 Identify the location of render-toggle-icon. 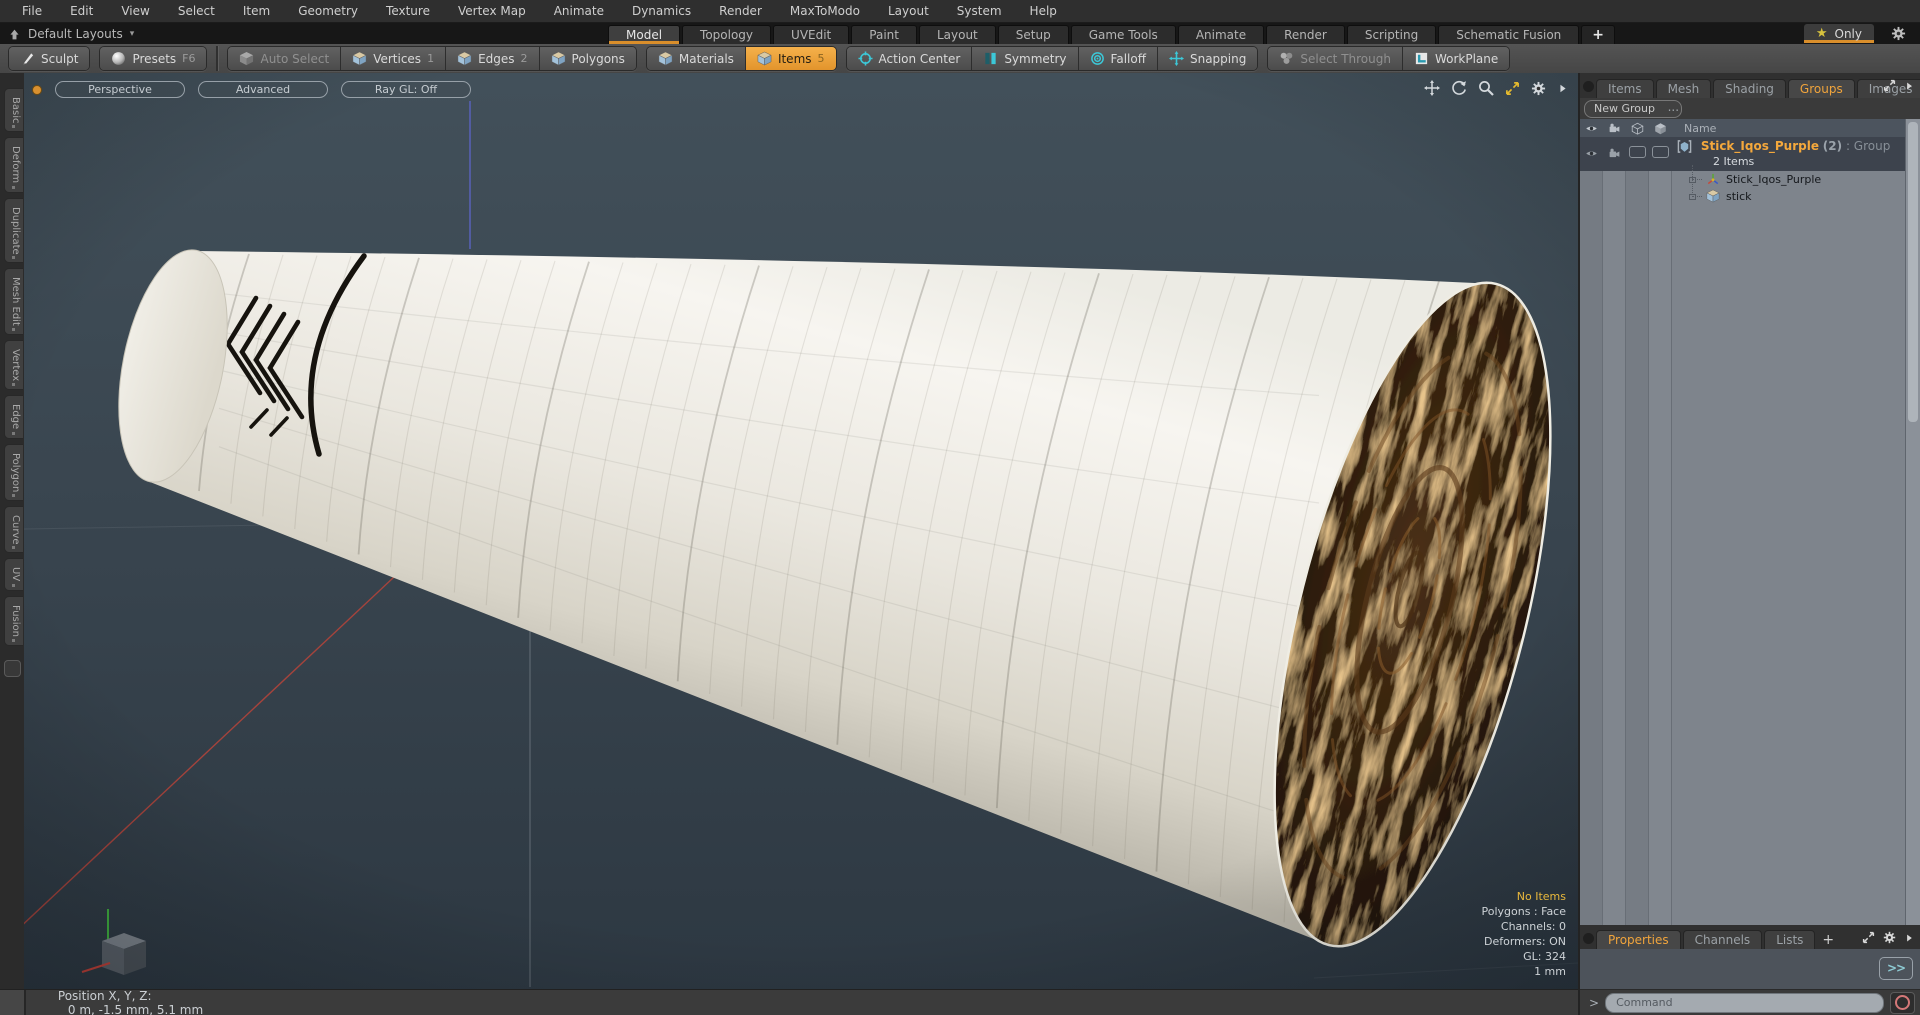
(1614, 128).